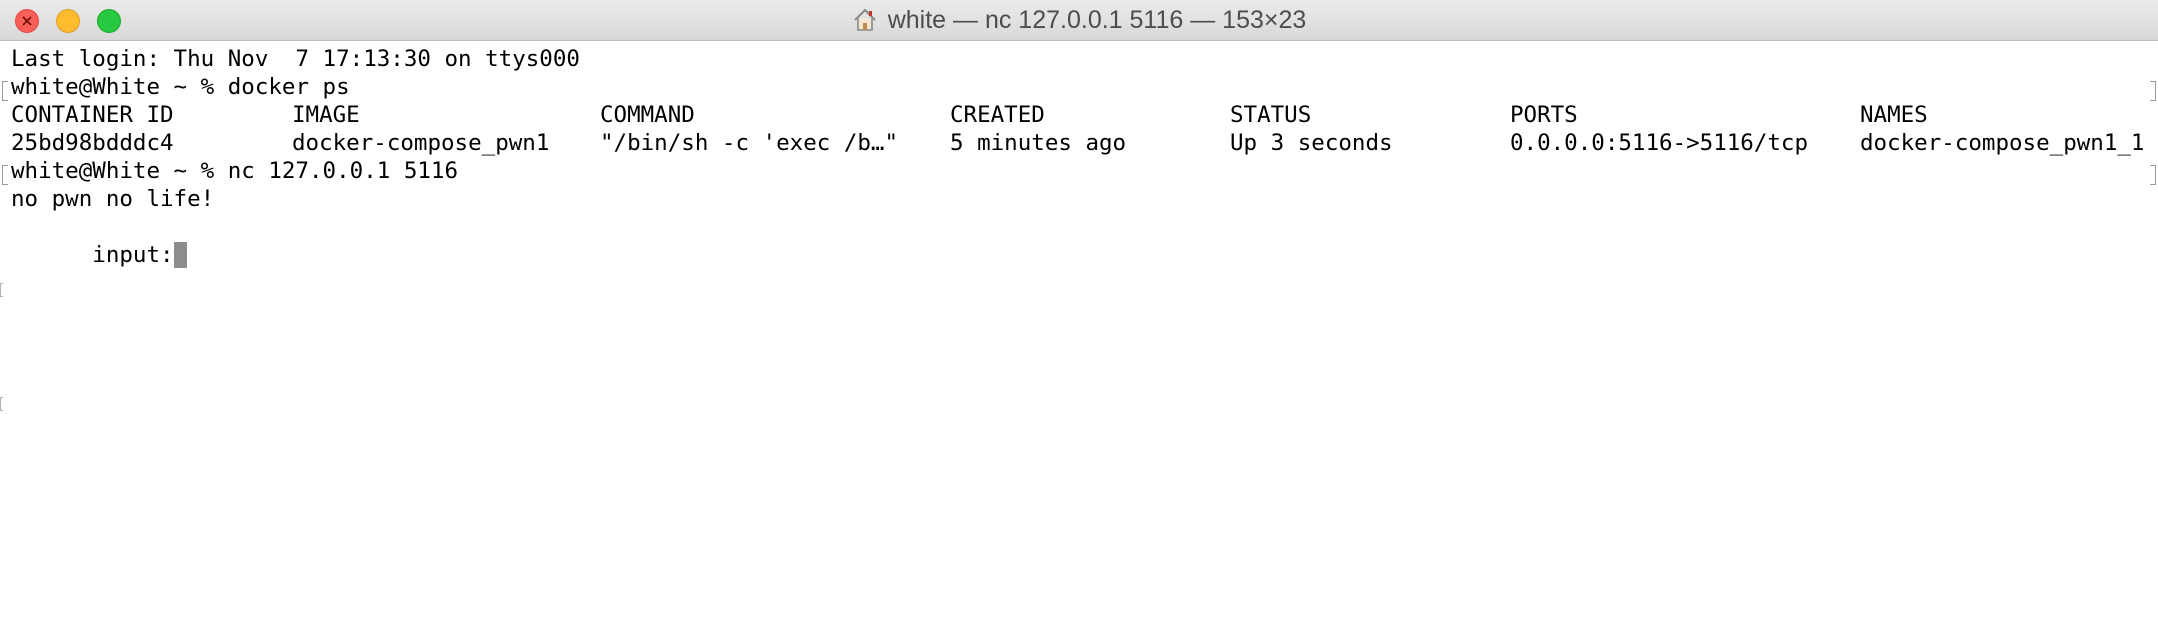 The image size is (2158, 636). I want to click on command-line-nc: white@White ~ % nc 127.0.0.1 5116, so click(235, 171).